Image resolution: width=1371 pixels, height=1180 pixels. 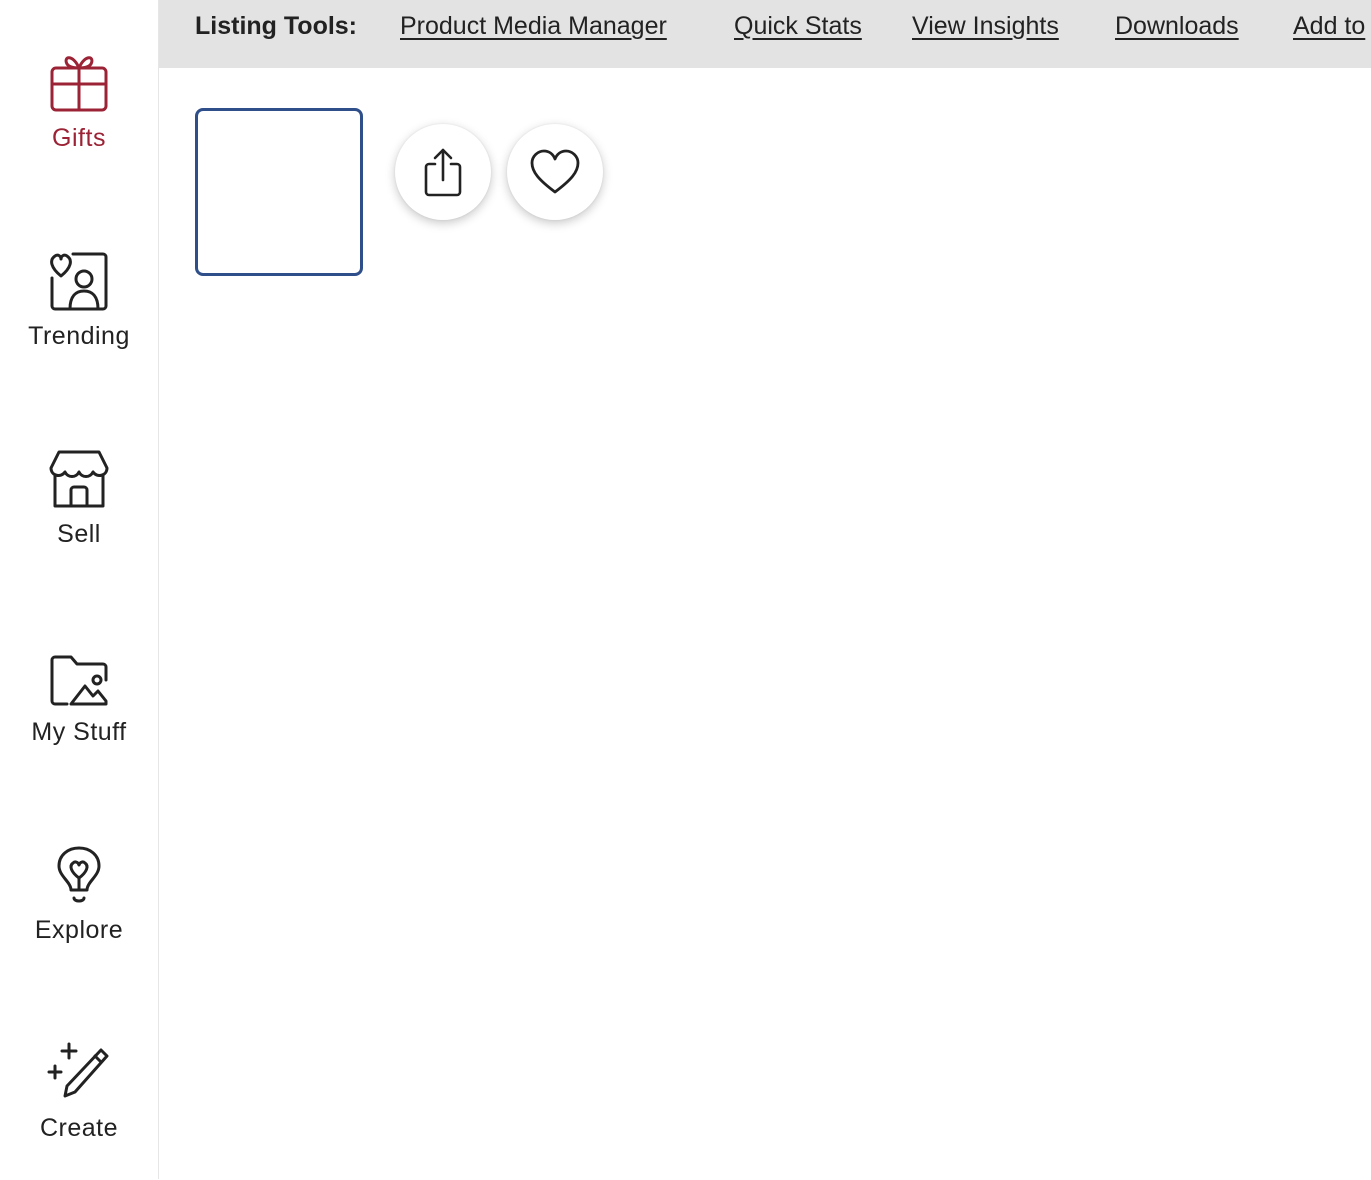 I want to click on sidebar-item-sell: Sell, so click(x=79, y=516).